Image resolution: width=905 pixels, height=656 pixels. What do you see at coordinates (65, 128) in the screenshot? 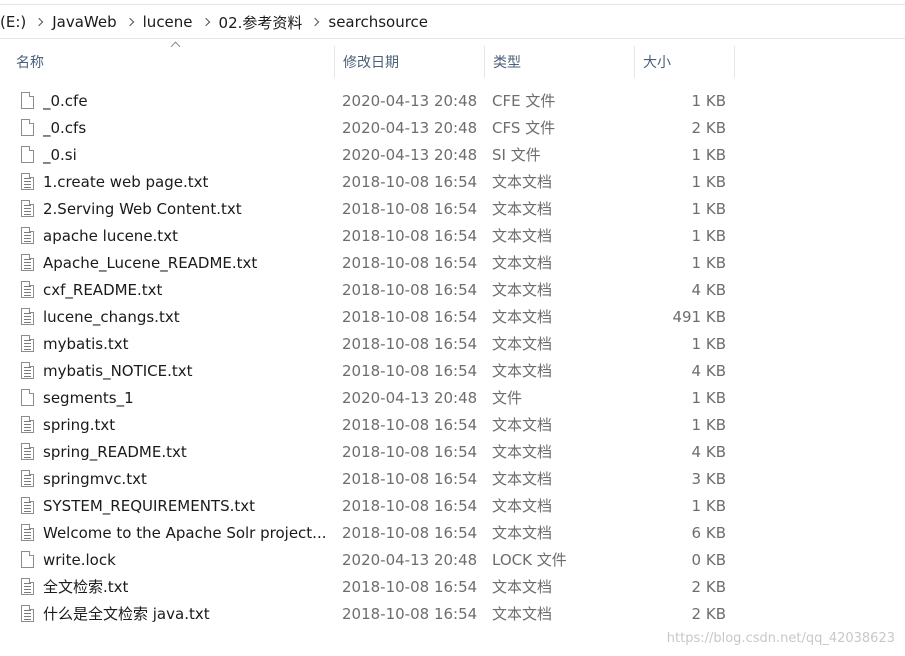
I see `file-name: _0.cfs` at bounding box center [65, 128].